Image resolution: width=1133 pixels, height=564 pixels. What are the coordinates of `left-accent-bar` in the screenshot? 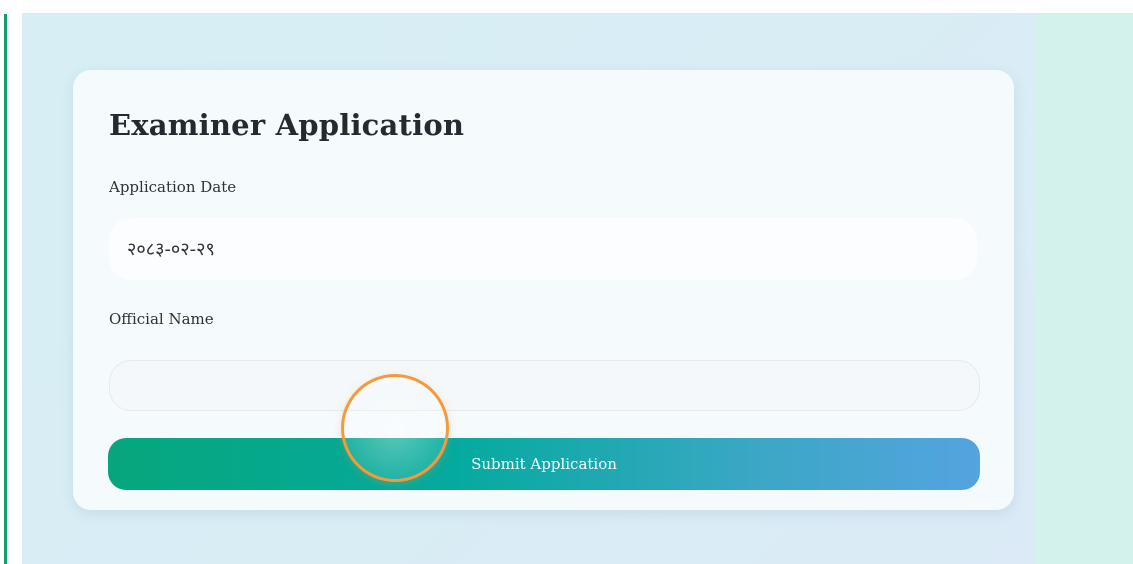 It's located at (5, 289).